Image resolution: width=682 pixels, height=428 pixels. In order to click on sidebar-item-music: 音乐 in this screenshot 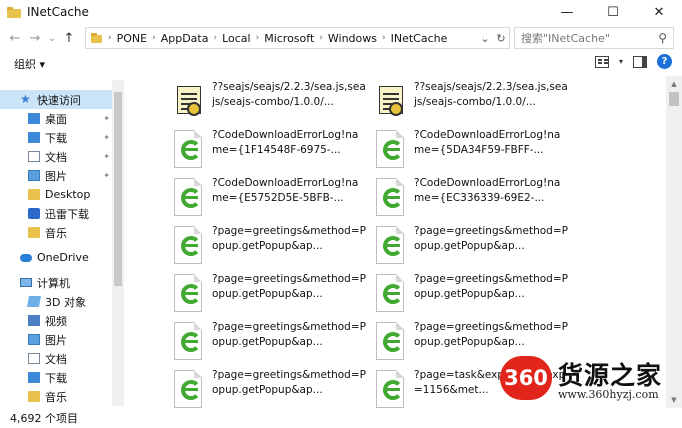, I will do `click(56, 232)`.